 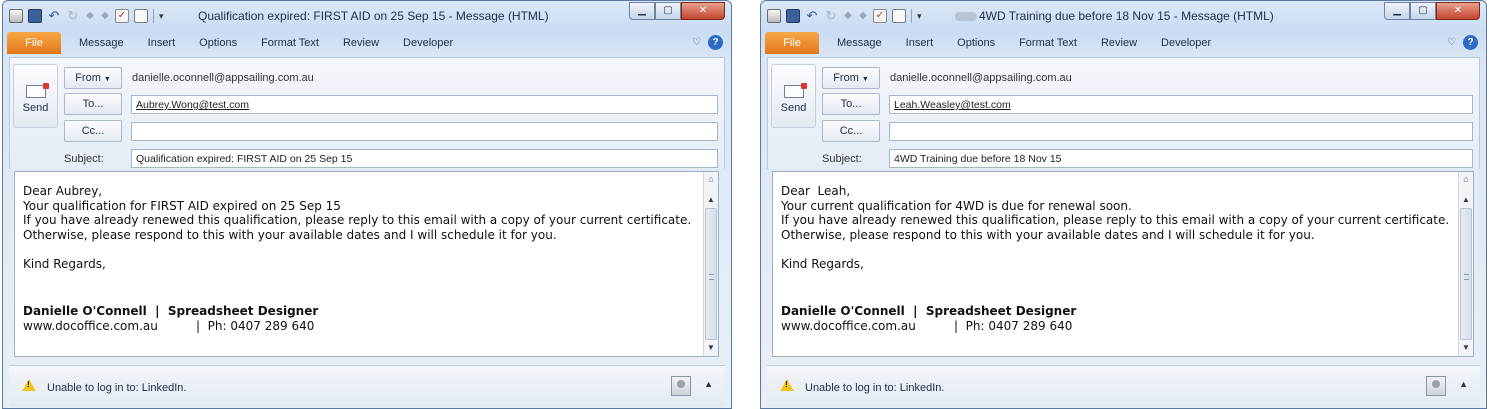 I want to click on to-field: Leah.Weasley@test.com, so click(x=1181, y=104).